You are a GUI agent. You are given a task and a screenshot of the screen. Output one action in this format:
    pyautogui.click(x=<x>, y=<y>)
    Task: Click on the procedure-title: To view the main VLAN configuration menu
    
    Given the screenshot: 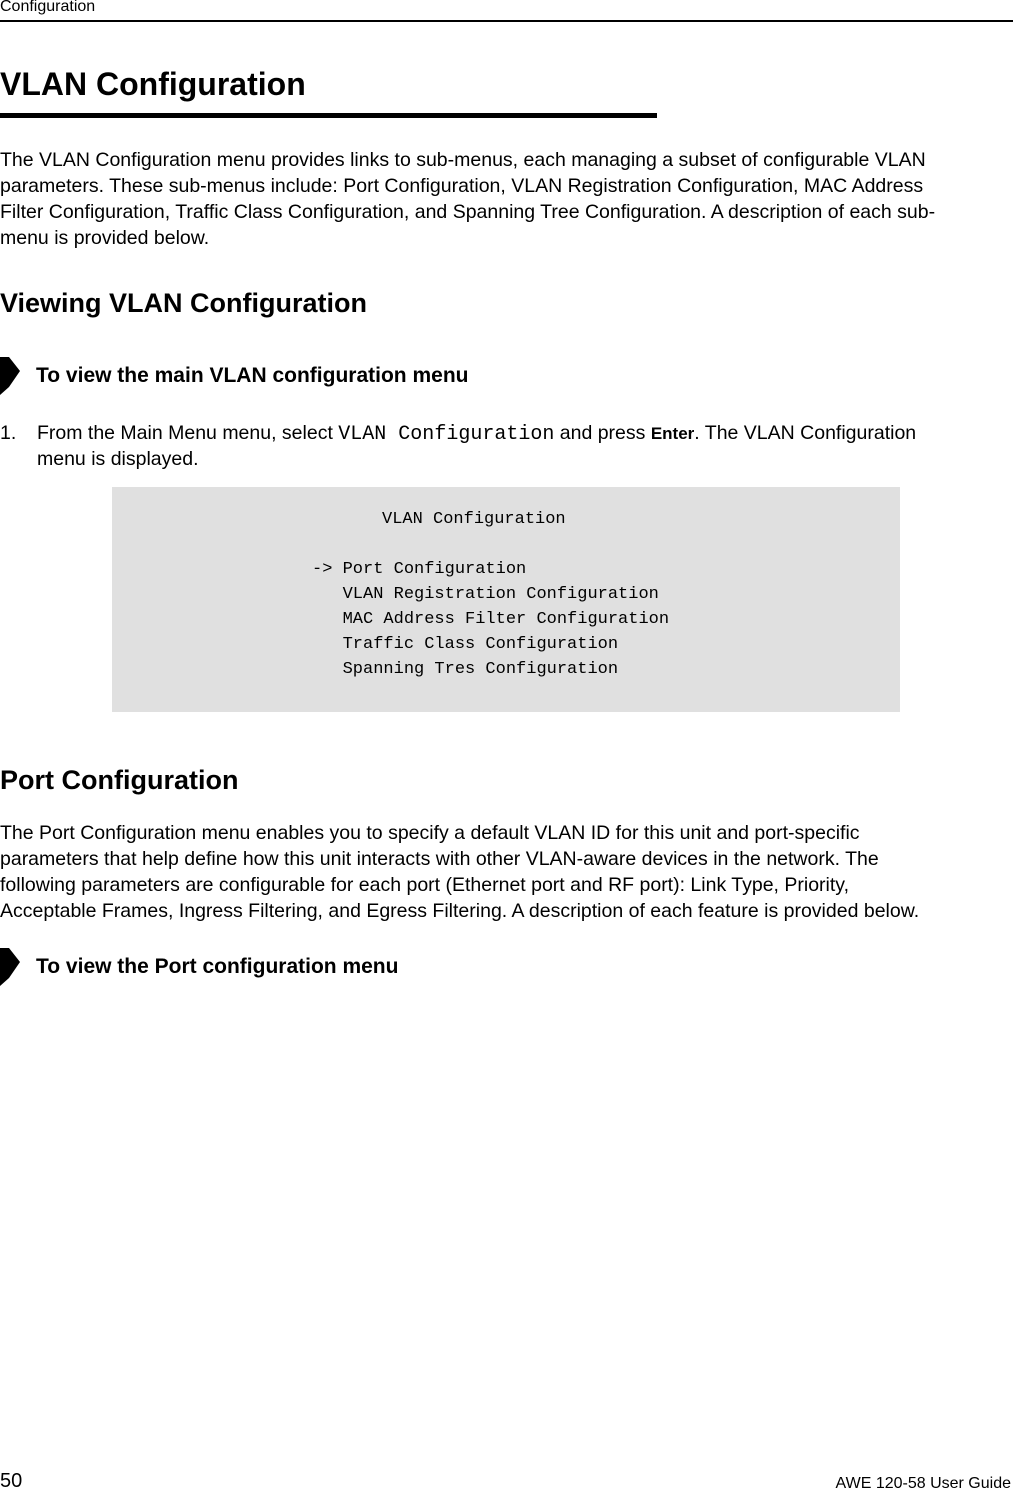 What is the action you would take?
    pyautogui.click(x=252, y=375)
    